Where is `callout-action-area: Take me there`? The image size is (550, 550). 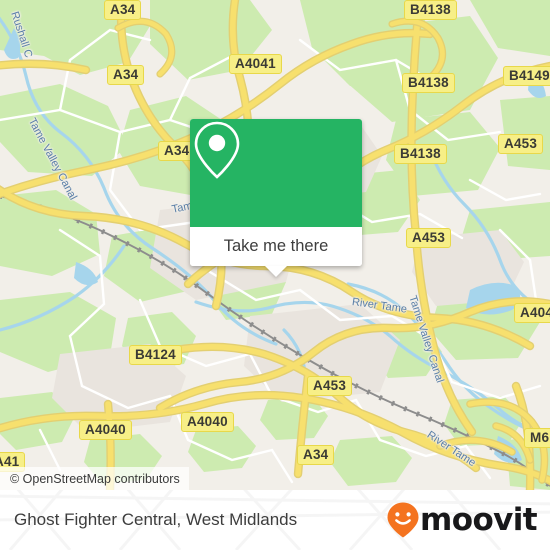 callout-action-area: Take me there is located at coordinates (276, 246).